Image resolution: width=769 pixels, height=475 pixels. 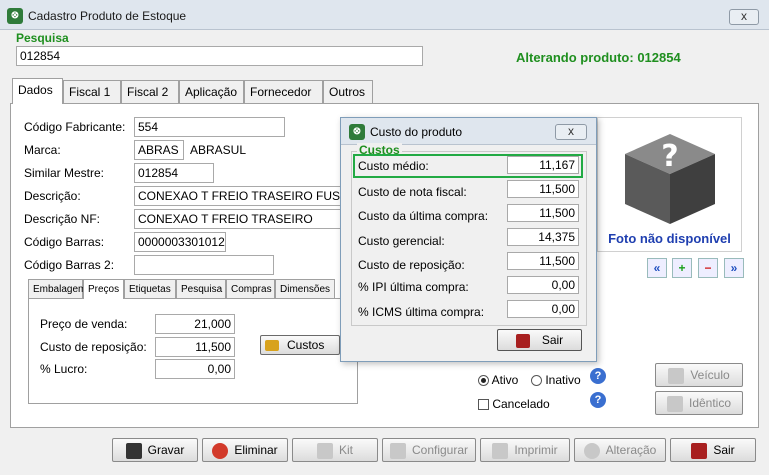 What do you see at coordinates (674, 403) in the screenshot?
I see `duplicate-icon` at bounding box center [674, 403].